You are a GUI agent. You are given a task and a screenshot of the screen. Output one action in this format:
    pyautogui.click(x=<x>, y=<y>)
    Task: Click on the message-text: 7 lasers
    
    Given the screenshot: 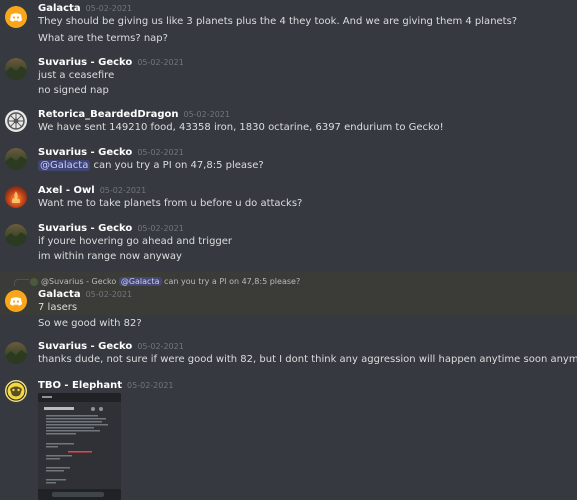 What is the action you would take?
    pyautogui.click(x=58, y=307)
    